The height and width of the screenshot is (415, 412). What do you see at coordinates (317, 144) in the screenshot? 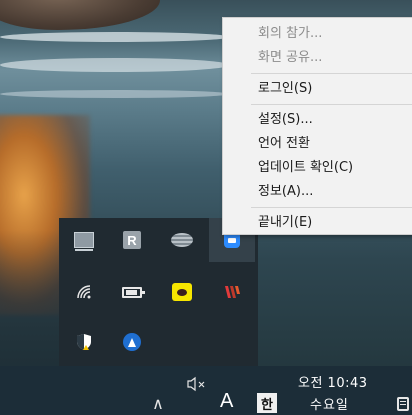
I see `menu-item-switch-language: 언어 전환` at bounding box center [317, 144].